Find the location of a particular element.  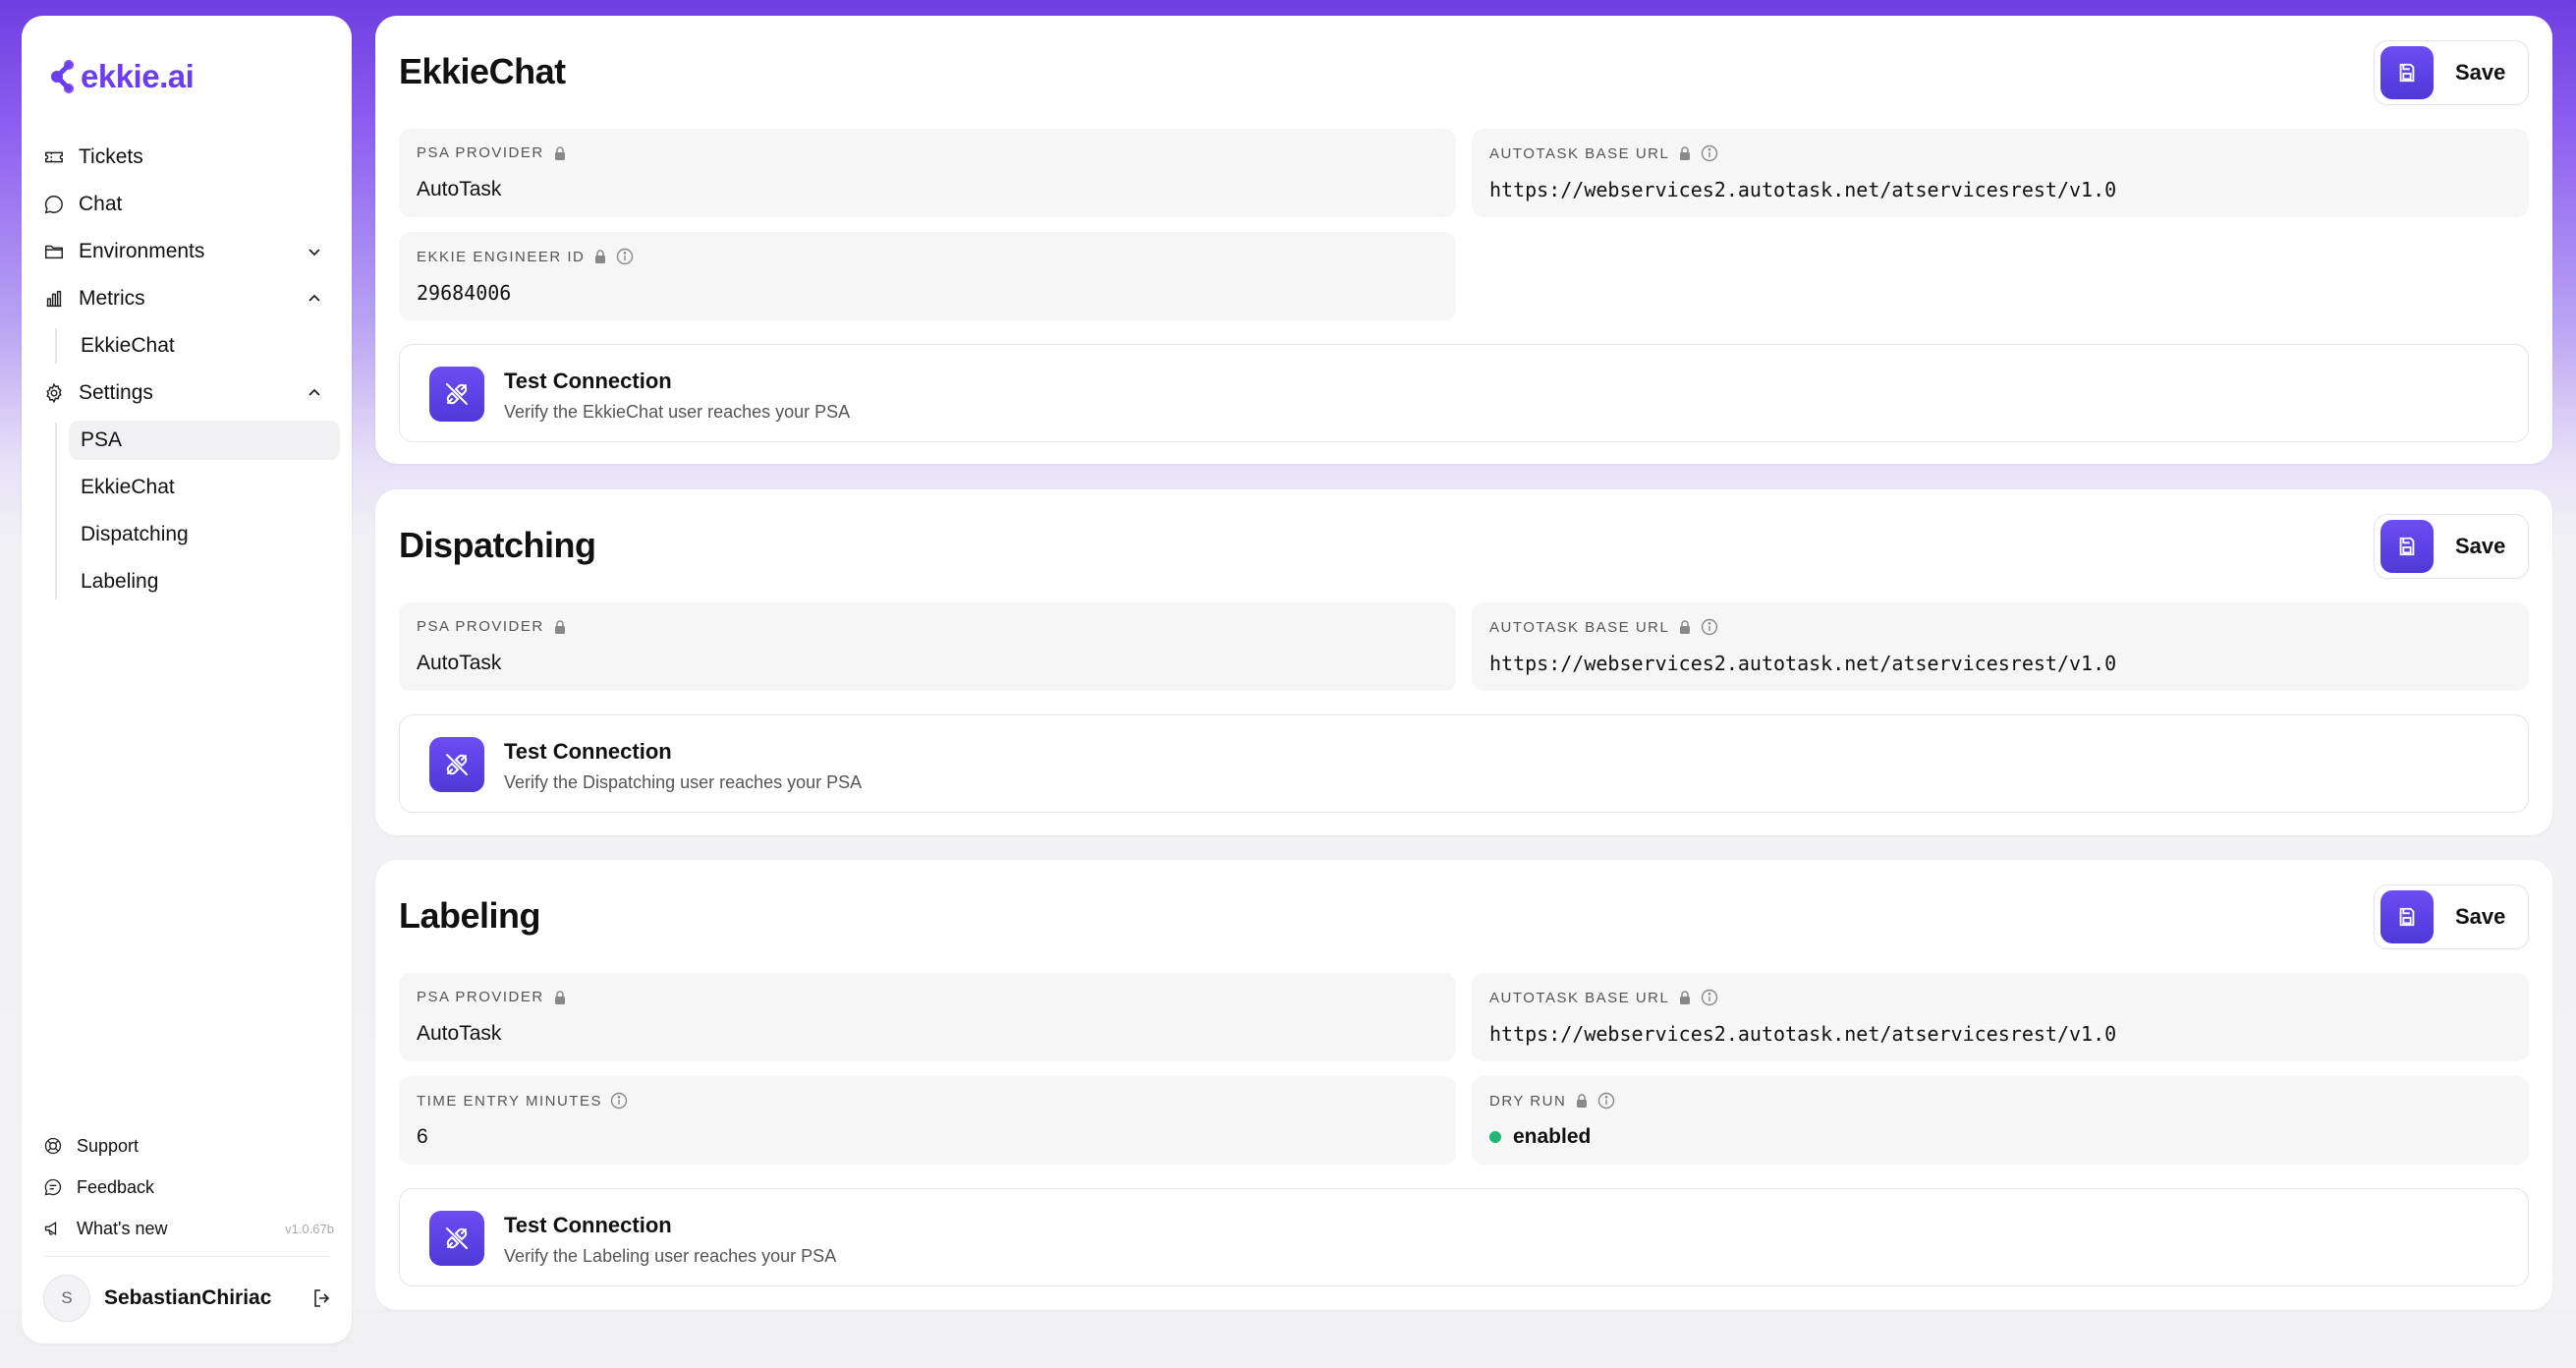

sidebar-item-settings: Settings is located at coordinates (190, 393).